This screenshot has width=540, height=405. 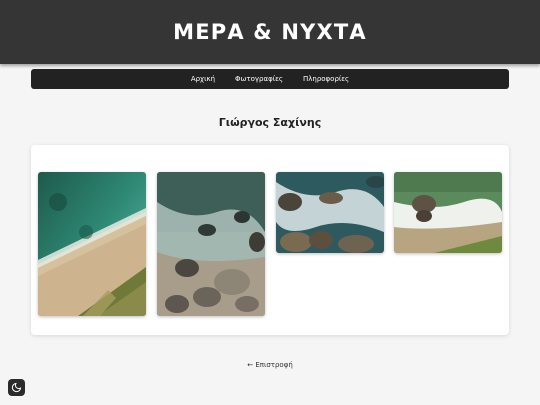 What do you see at coordinates (203, 79) in the screenshot?
I see `nav-item-home: Αρχική` at bounding box center [203, 79].